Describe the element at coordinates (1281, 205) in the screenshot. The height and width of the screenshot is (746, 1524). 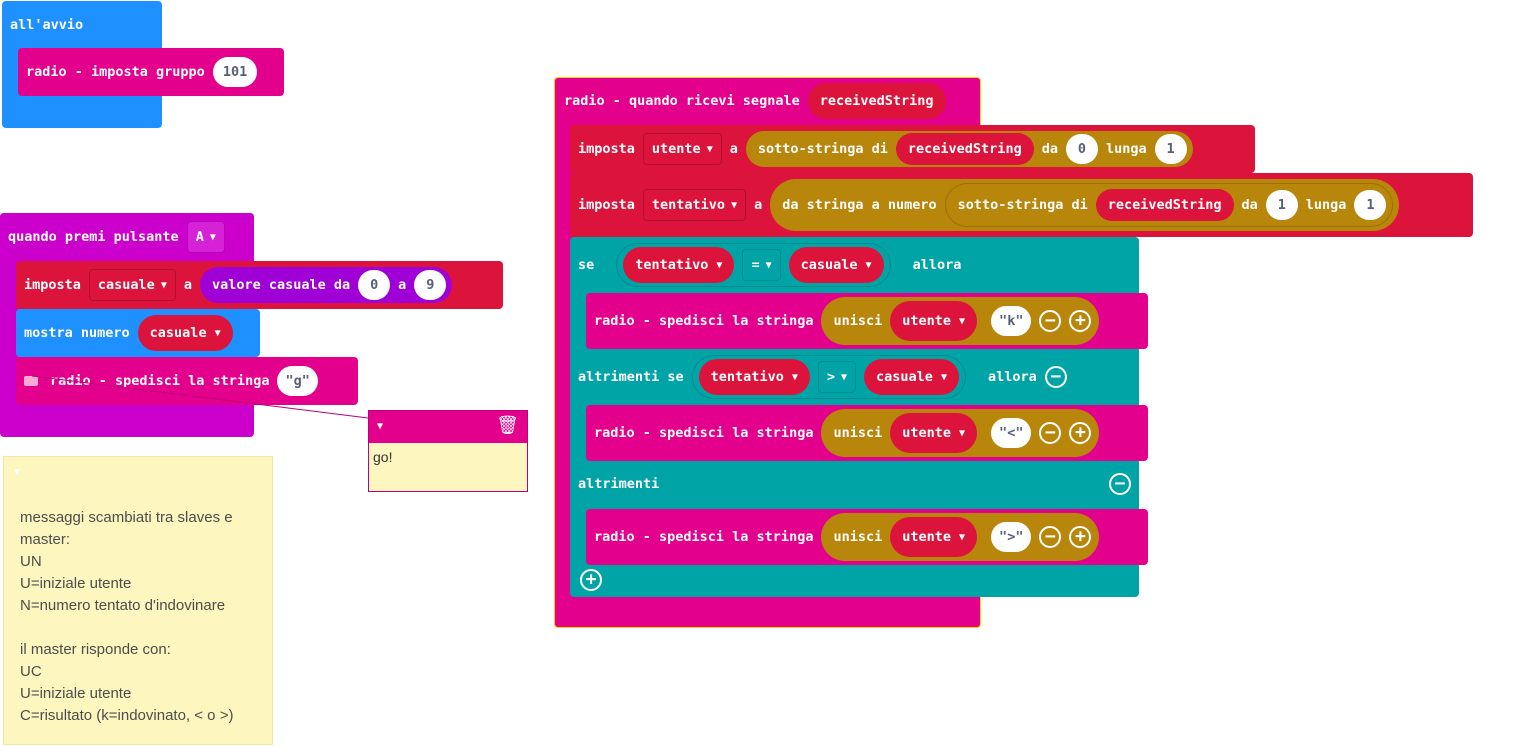
I see `from-input: 1` at that location.